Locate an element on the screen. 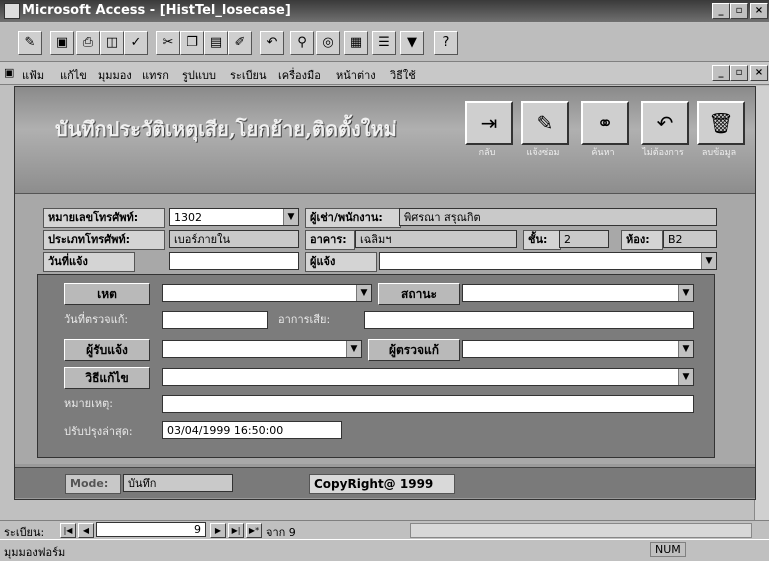 The width and height of the screenshot is (769, 561). previous-record-button: ◀ is located at coordinates (86, 530).